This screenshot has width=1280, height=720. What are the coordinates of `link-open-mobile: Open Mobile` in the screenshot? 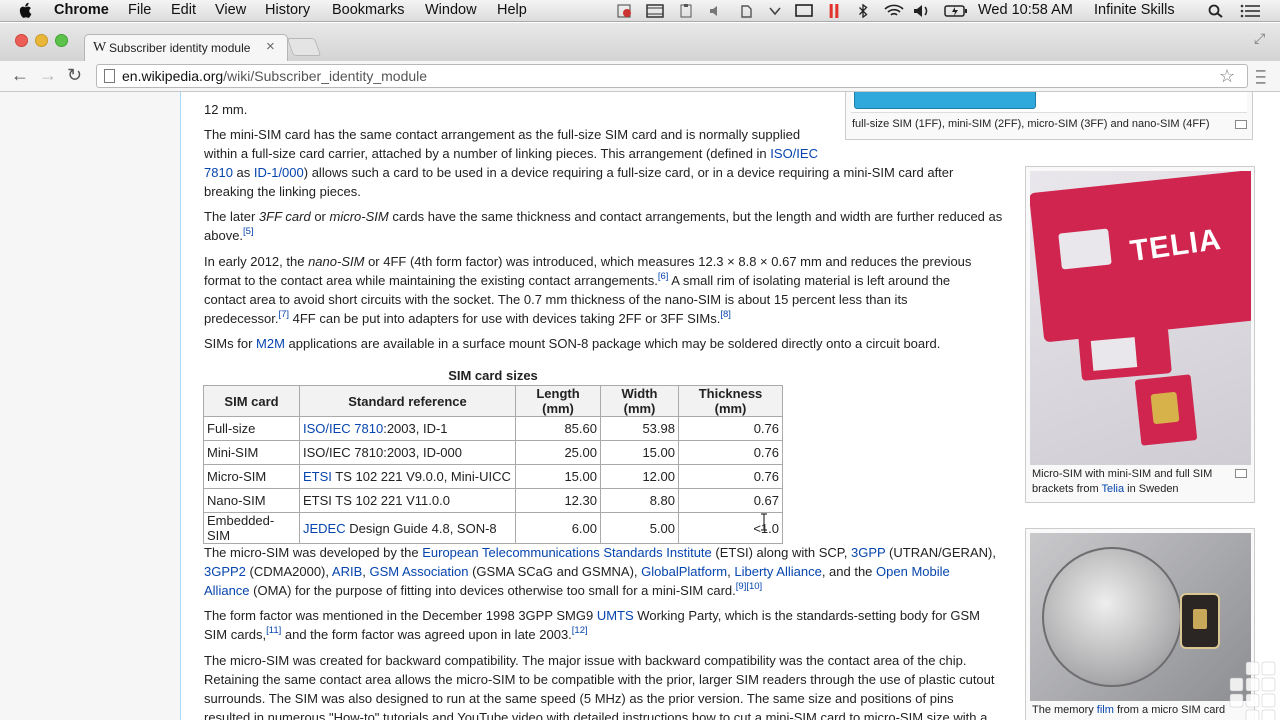 It's located at (913, 571).